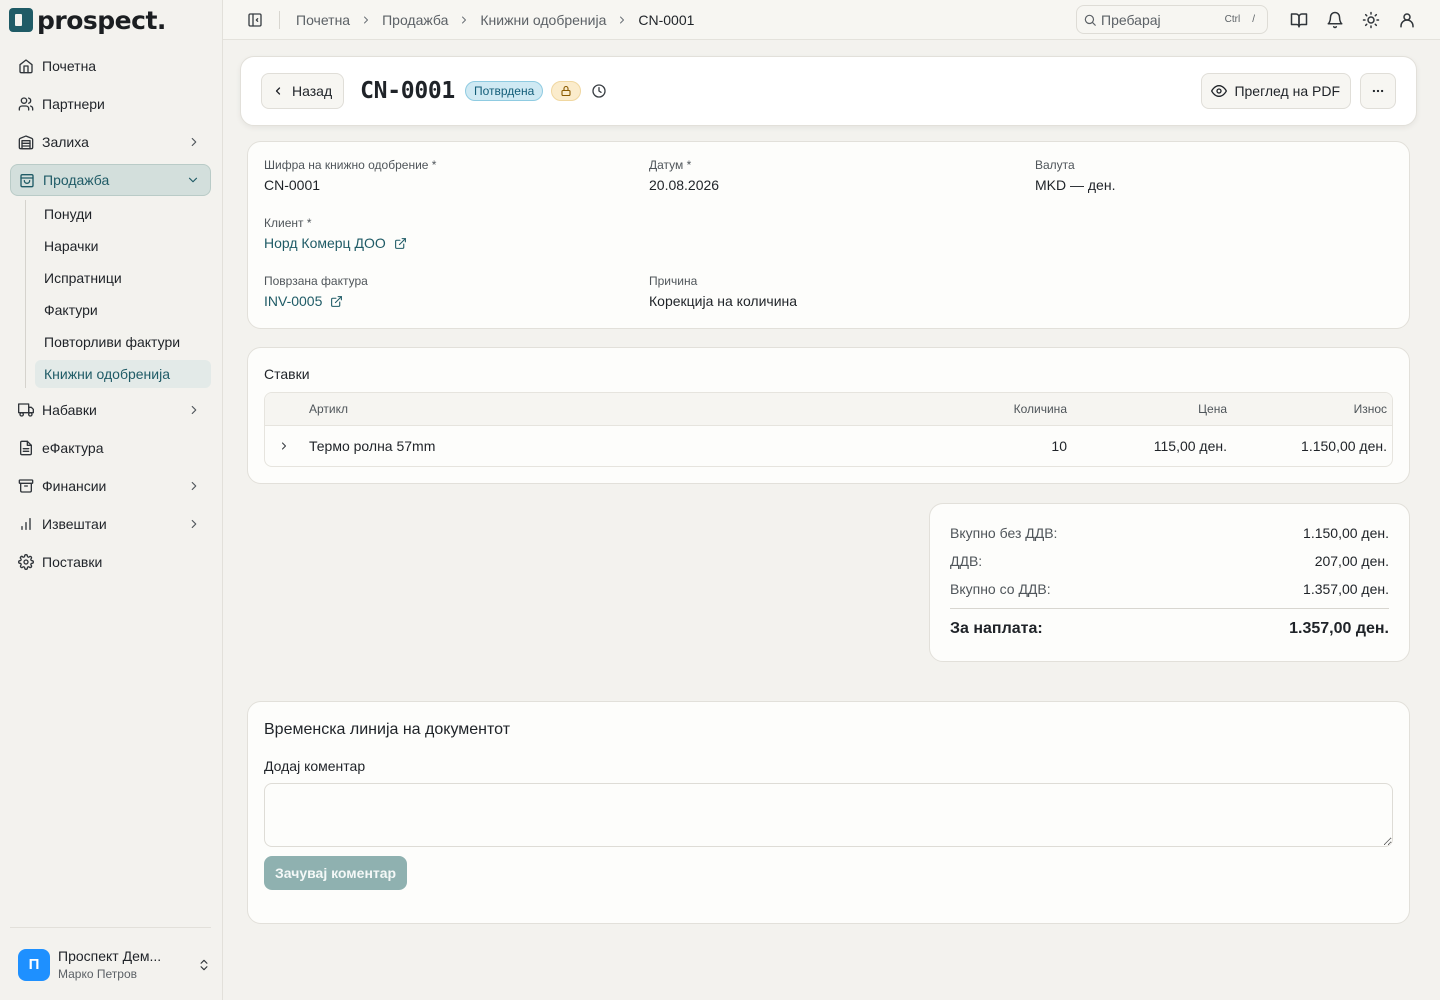 The image size is (1440, 1000). What do you see at coordinates (123, 342) in the screenshot?
I see `subnav-item-recurring-invoices: Повторливи фактури` at bounding box center [123, 342].